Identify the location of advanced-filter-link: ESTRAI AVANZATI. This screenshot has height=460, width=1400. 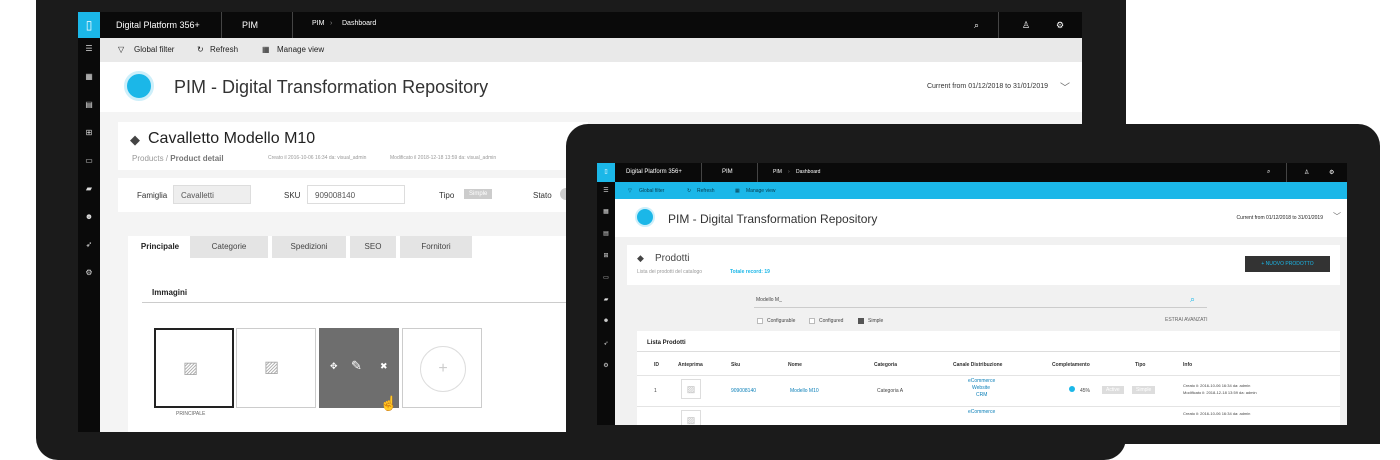
(1186, 320).